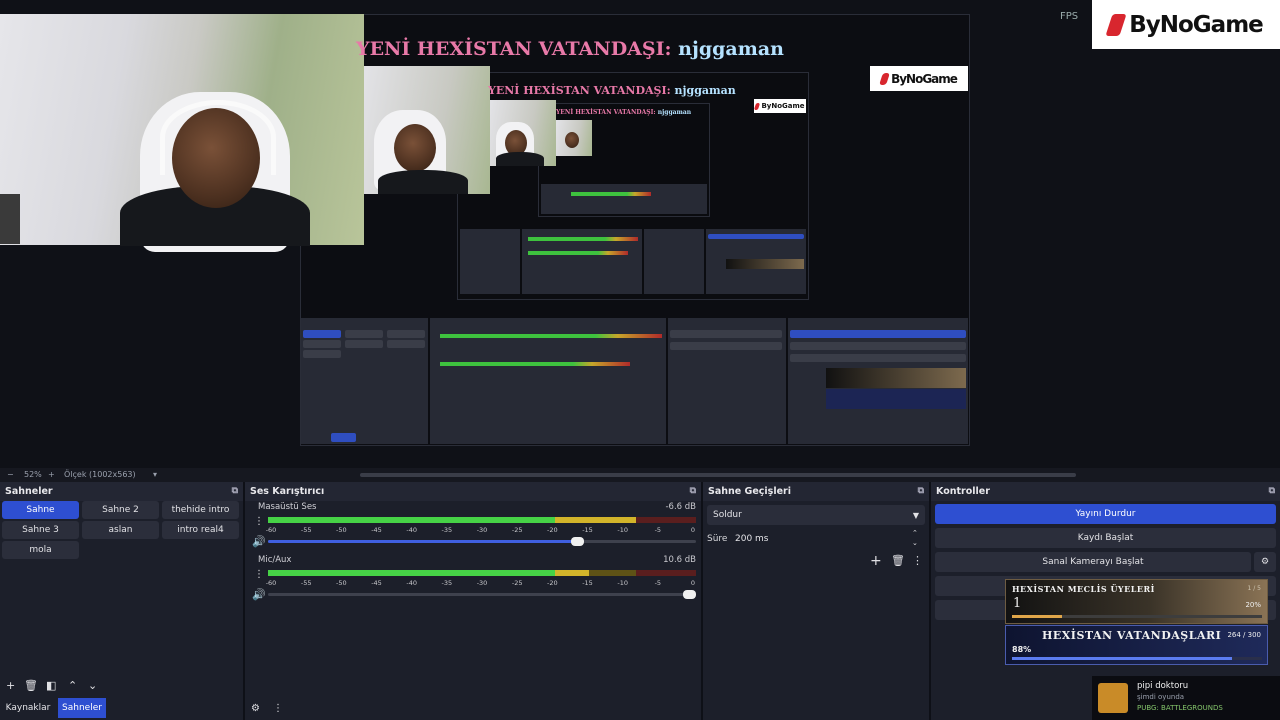 This screenshot has height=720, width=1280. I want to click on fps-label: FPS, so click(1069, 16).